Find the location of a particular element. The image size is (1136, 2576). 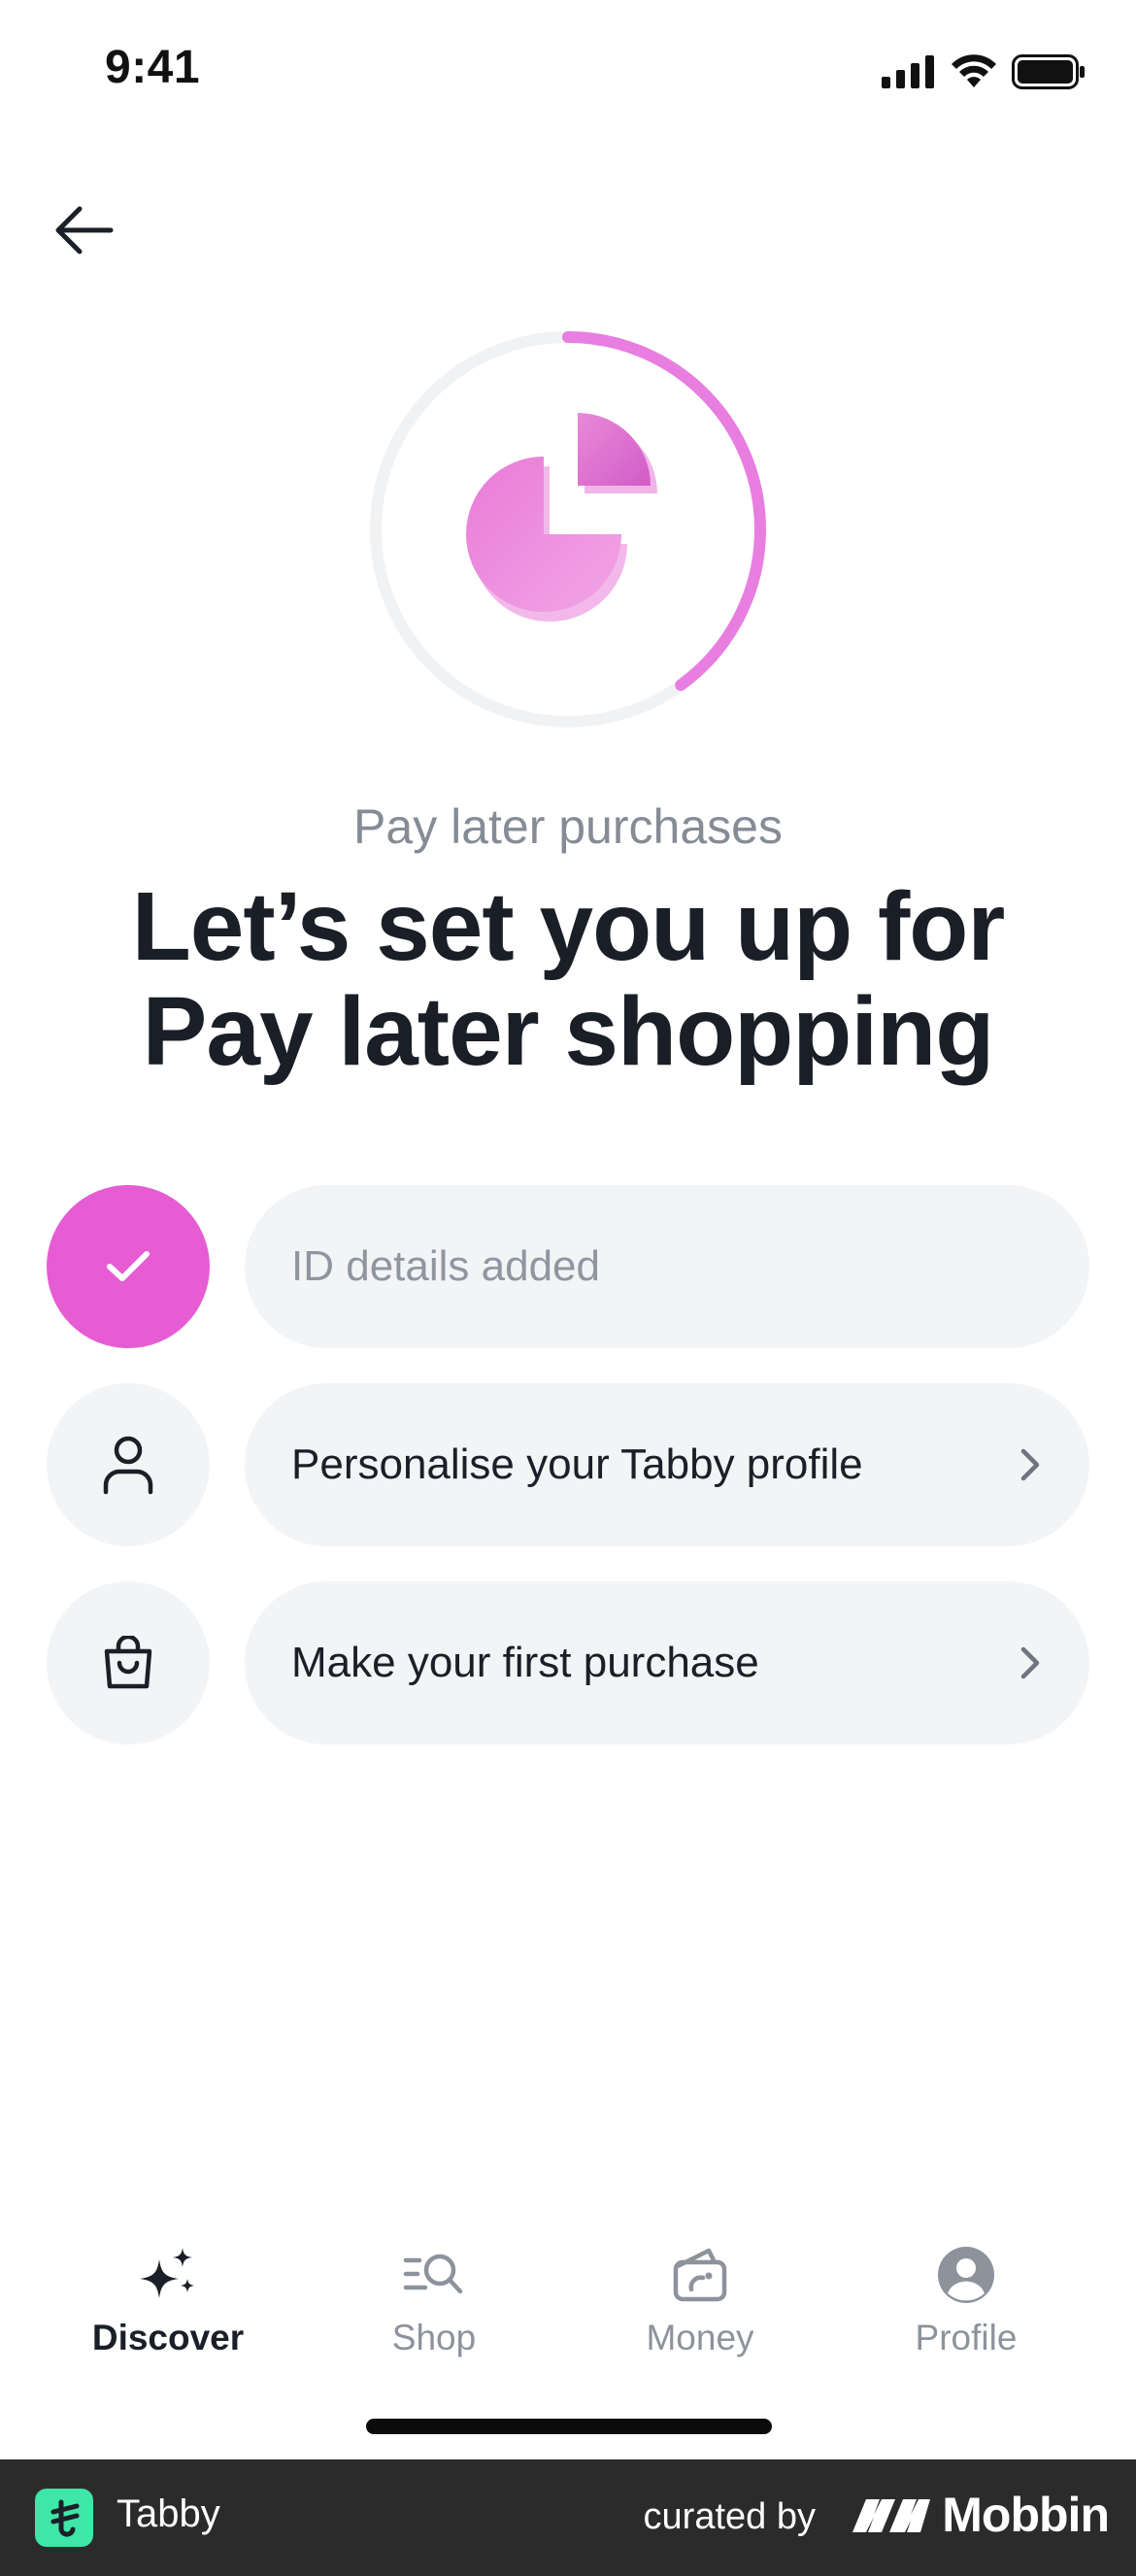

wallet-icon is located at coordinates (700, 2275).